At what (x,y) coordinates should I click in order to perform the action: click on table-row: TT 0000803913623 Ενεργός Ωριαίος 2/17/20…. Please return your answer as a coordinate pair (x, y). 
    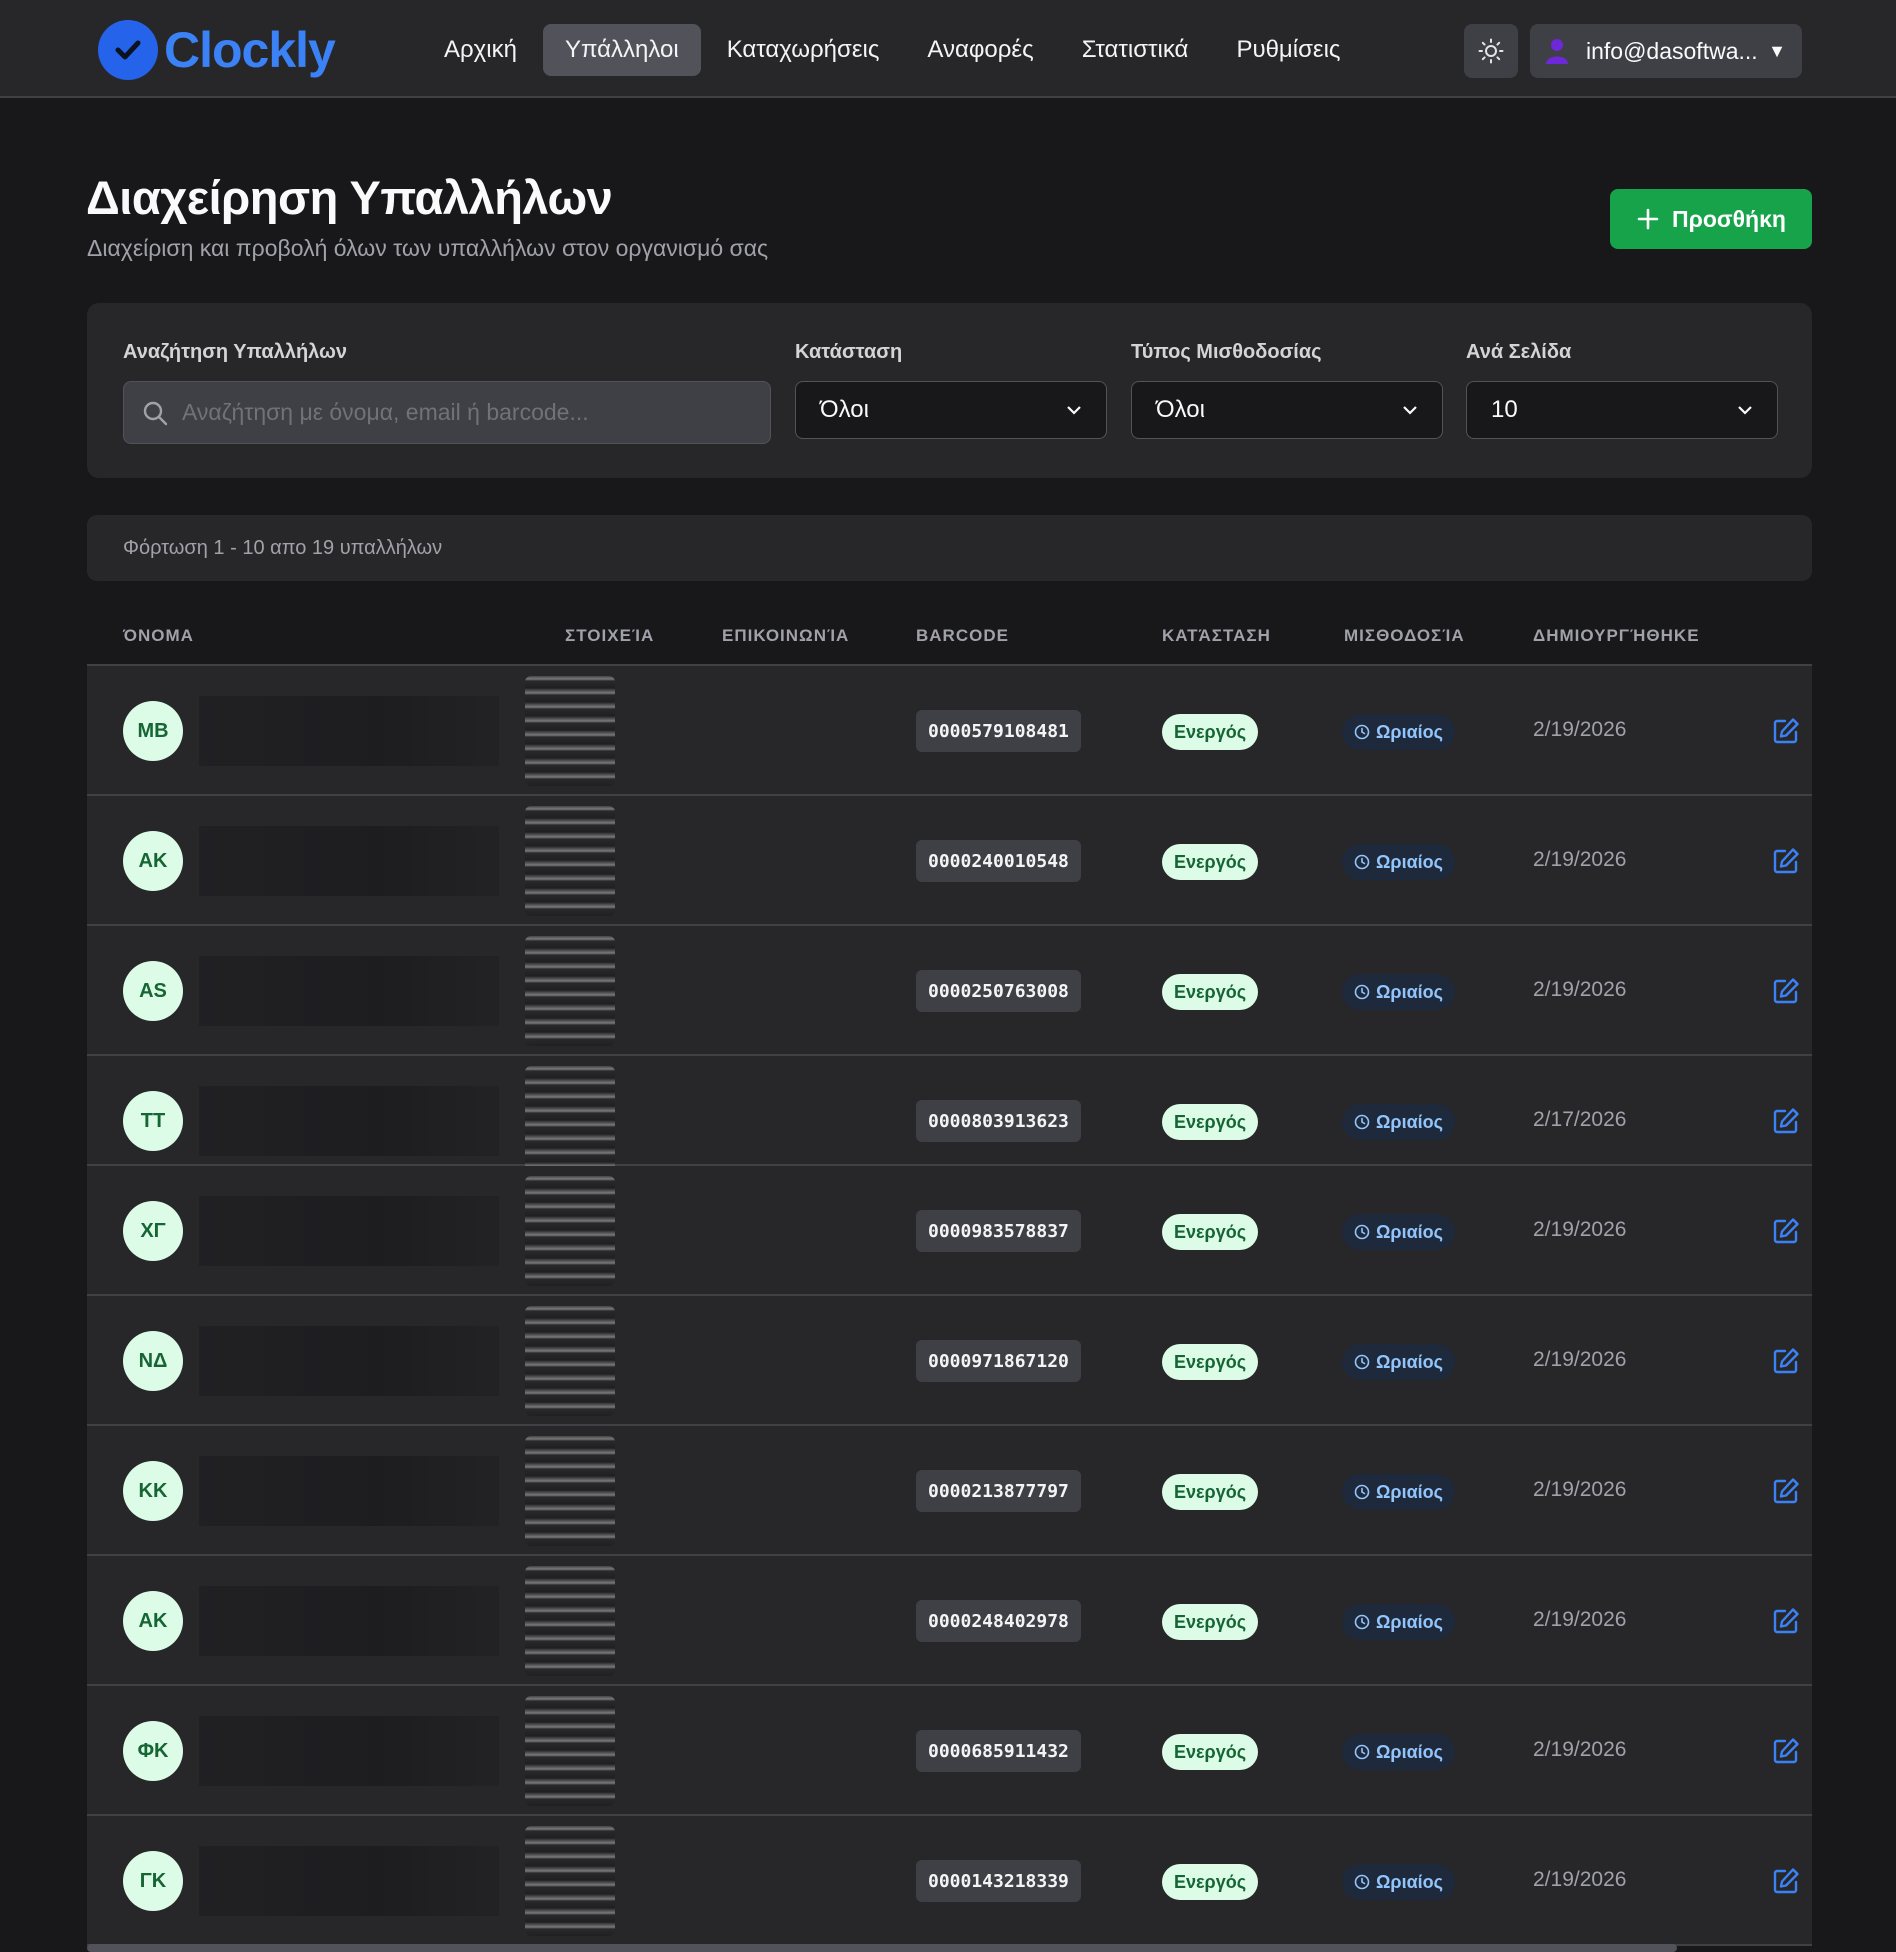
    Looking at the image, I should click on (949, 1116).